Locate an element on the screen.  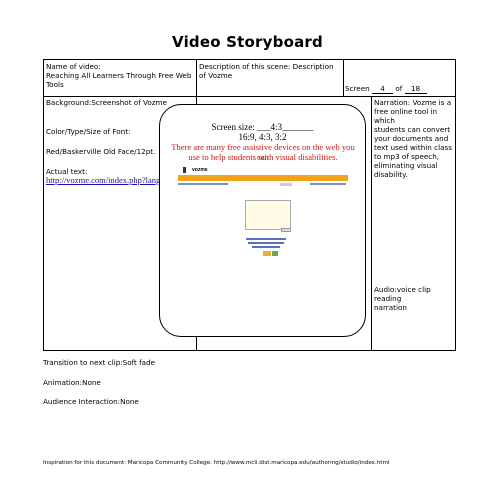
of-label: of is located at coordinates (399, 88).